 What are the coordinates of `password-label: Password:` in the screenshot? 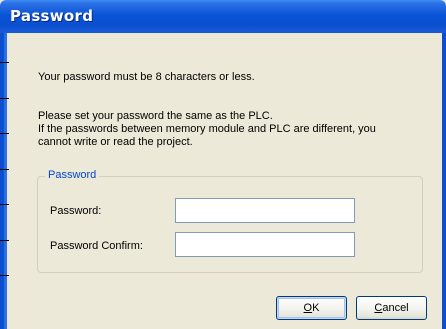 It's located at (76, 211).